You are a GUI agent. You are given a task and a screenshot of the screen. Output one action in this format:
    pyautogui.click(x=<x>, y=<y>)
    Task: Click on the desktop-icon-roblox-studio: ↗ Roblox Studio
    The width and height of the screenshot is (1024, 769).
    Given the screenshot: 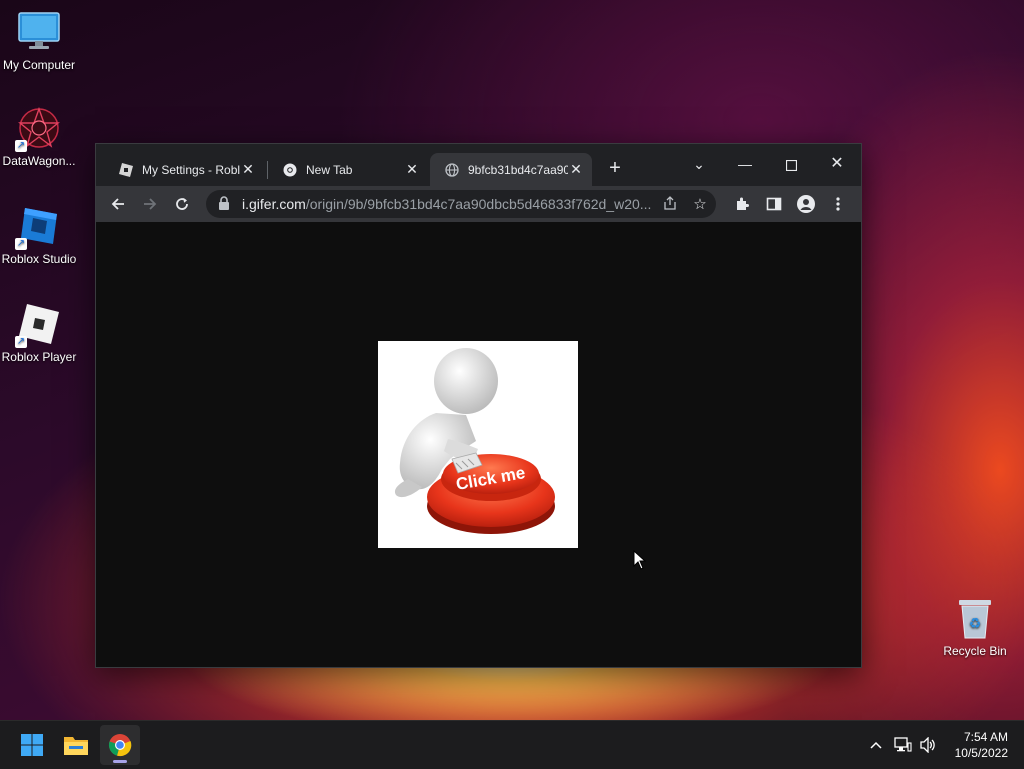 What is the action you would take?
    pyautogui.click(x=42, y=235)
    